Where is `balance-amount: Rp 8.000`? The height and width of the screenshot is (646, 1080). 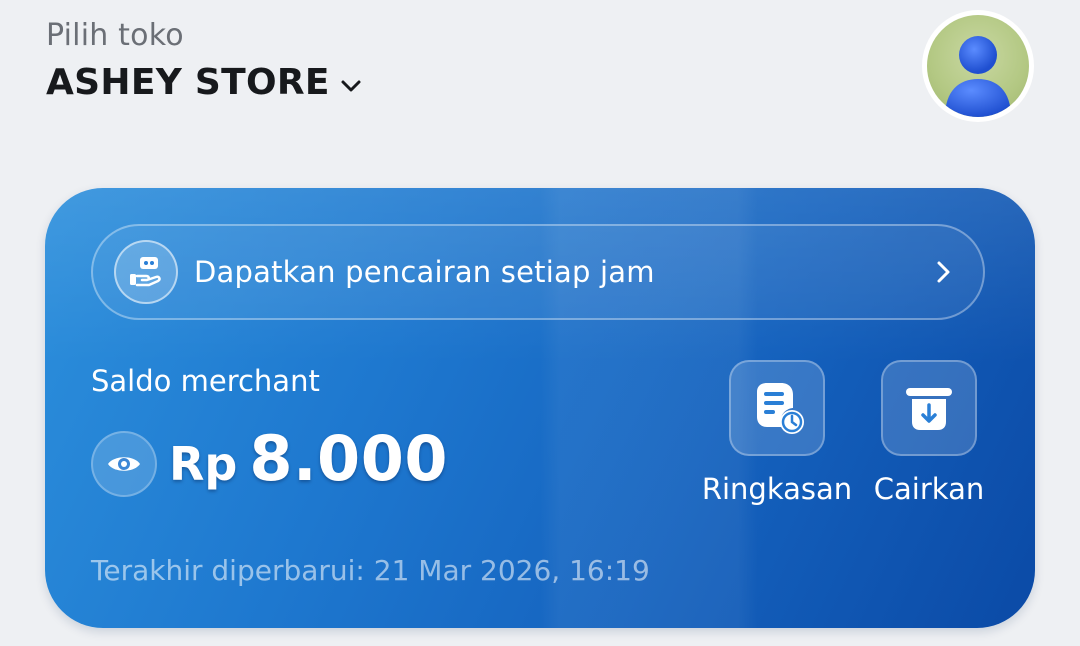
balance-amount: Rp 8.000 is located at coordinates (308, 458).